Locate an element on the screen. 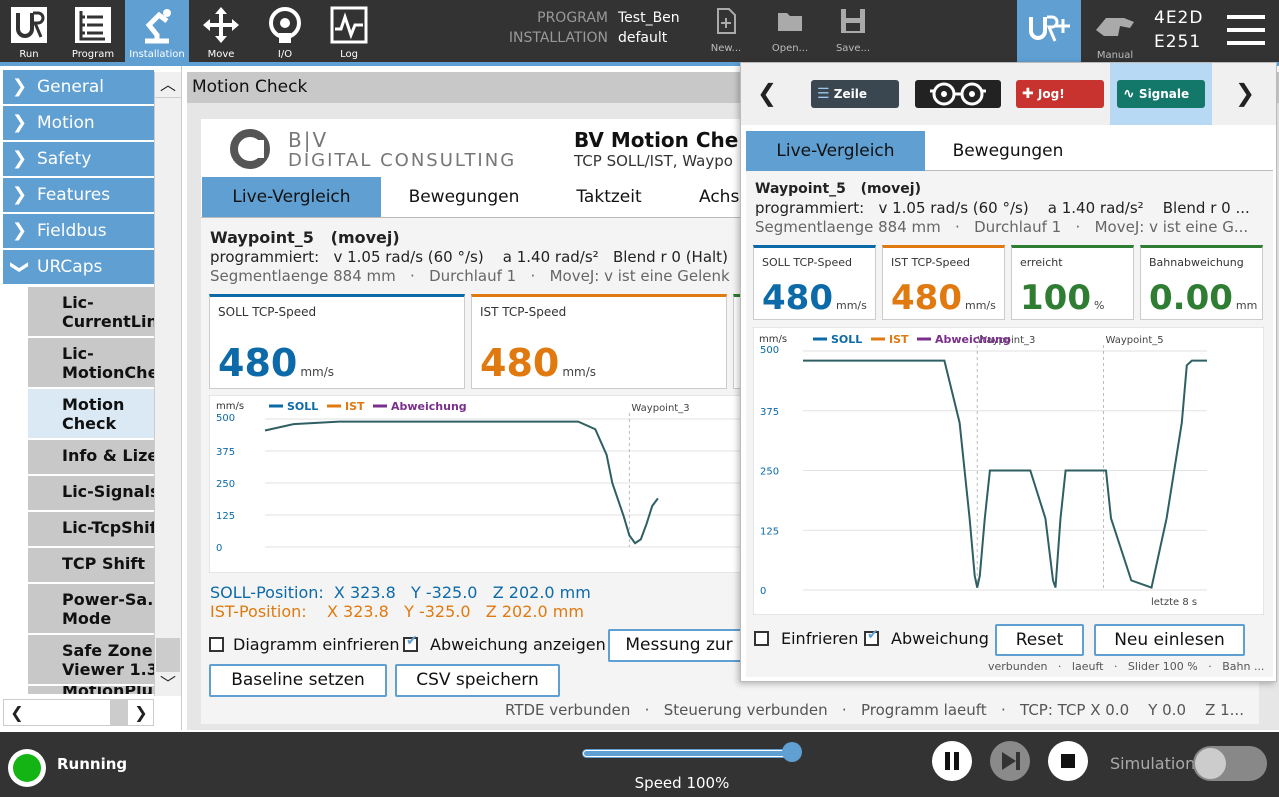  show-deviation-checkbox: ✔ is located at coordinates (410, 642).